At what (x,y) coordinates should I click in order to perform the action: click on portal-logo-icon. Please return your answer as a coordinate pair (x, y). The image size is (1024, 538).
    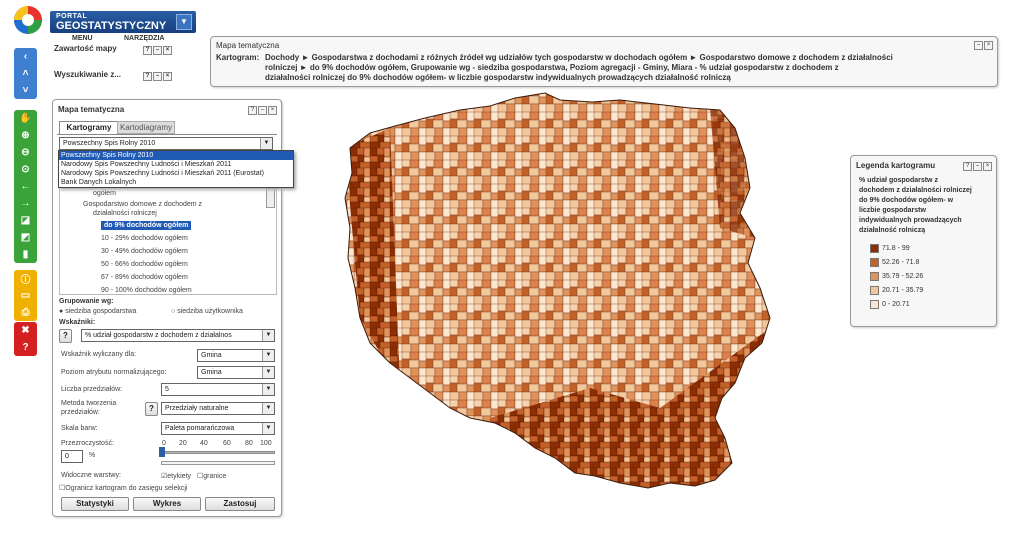
    Looking at the image, I should click on (28, 20).